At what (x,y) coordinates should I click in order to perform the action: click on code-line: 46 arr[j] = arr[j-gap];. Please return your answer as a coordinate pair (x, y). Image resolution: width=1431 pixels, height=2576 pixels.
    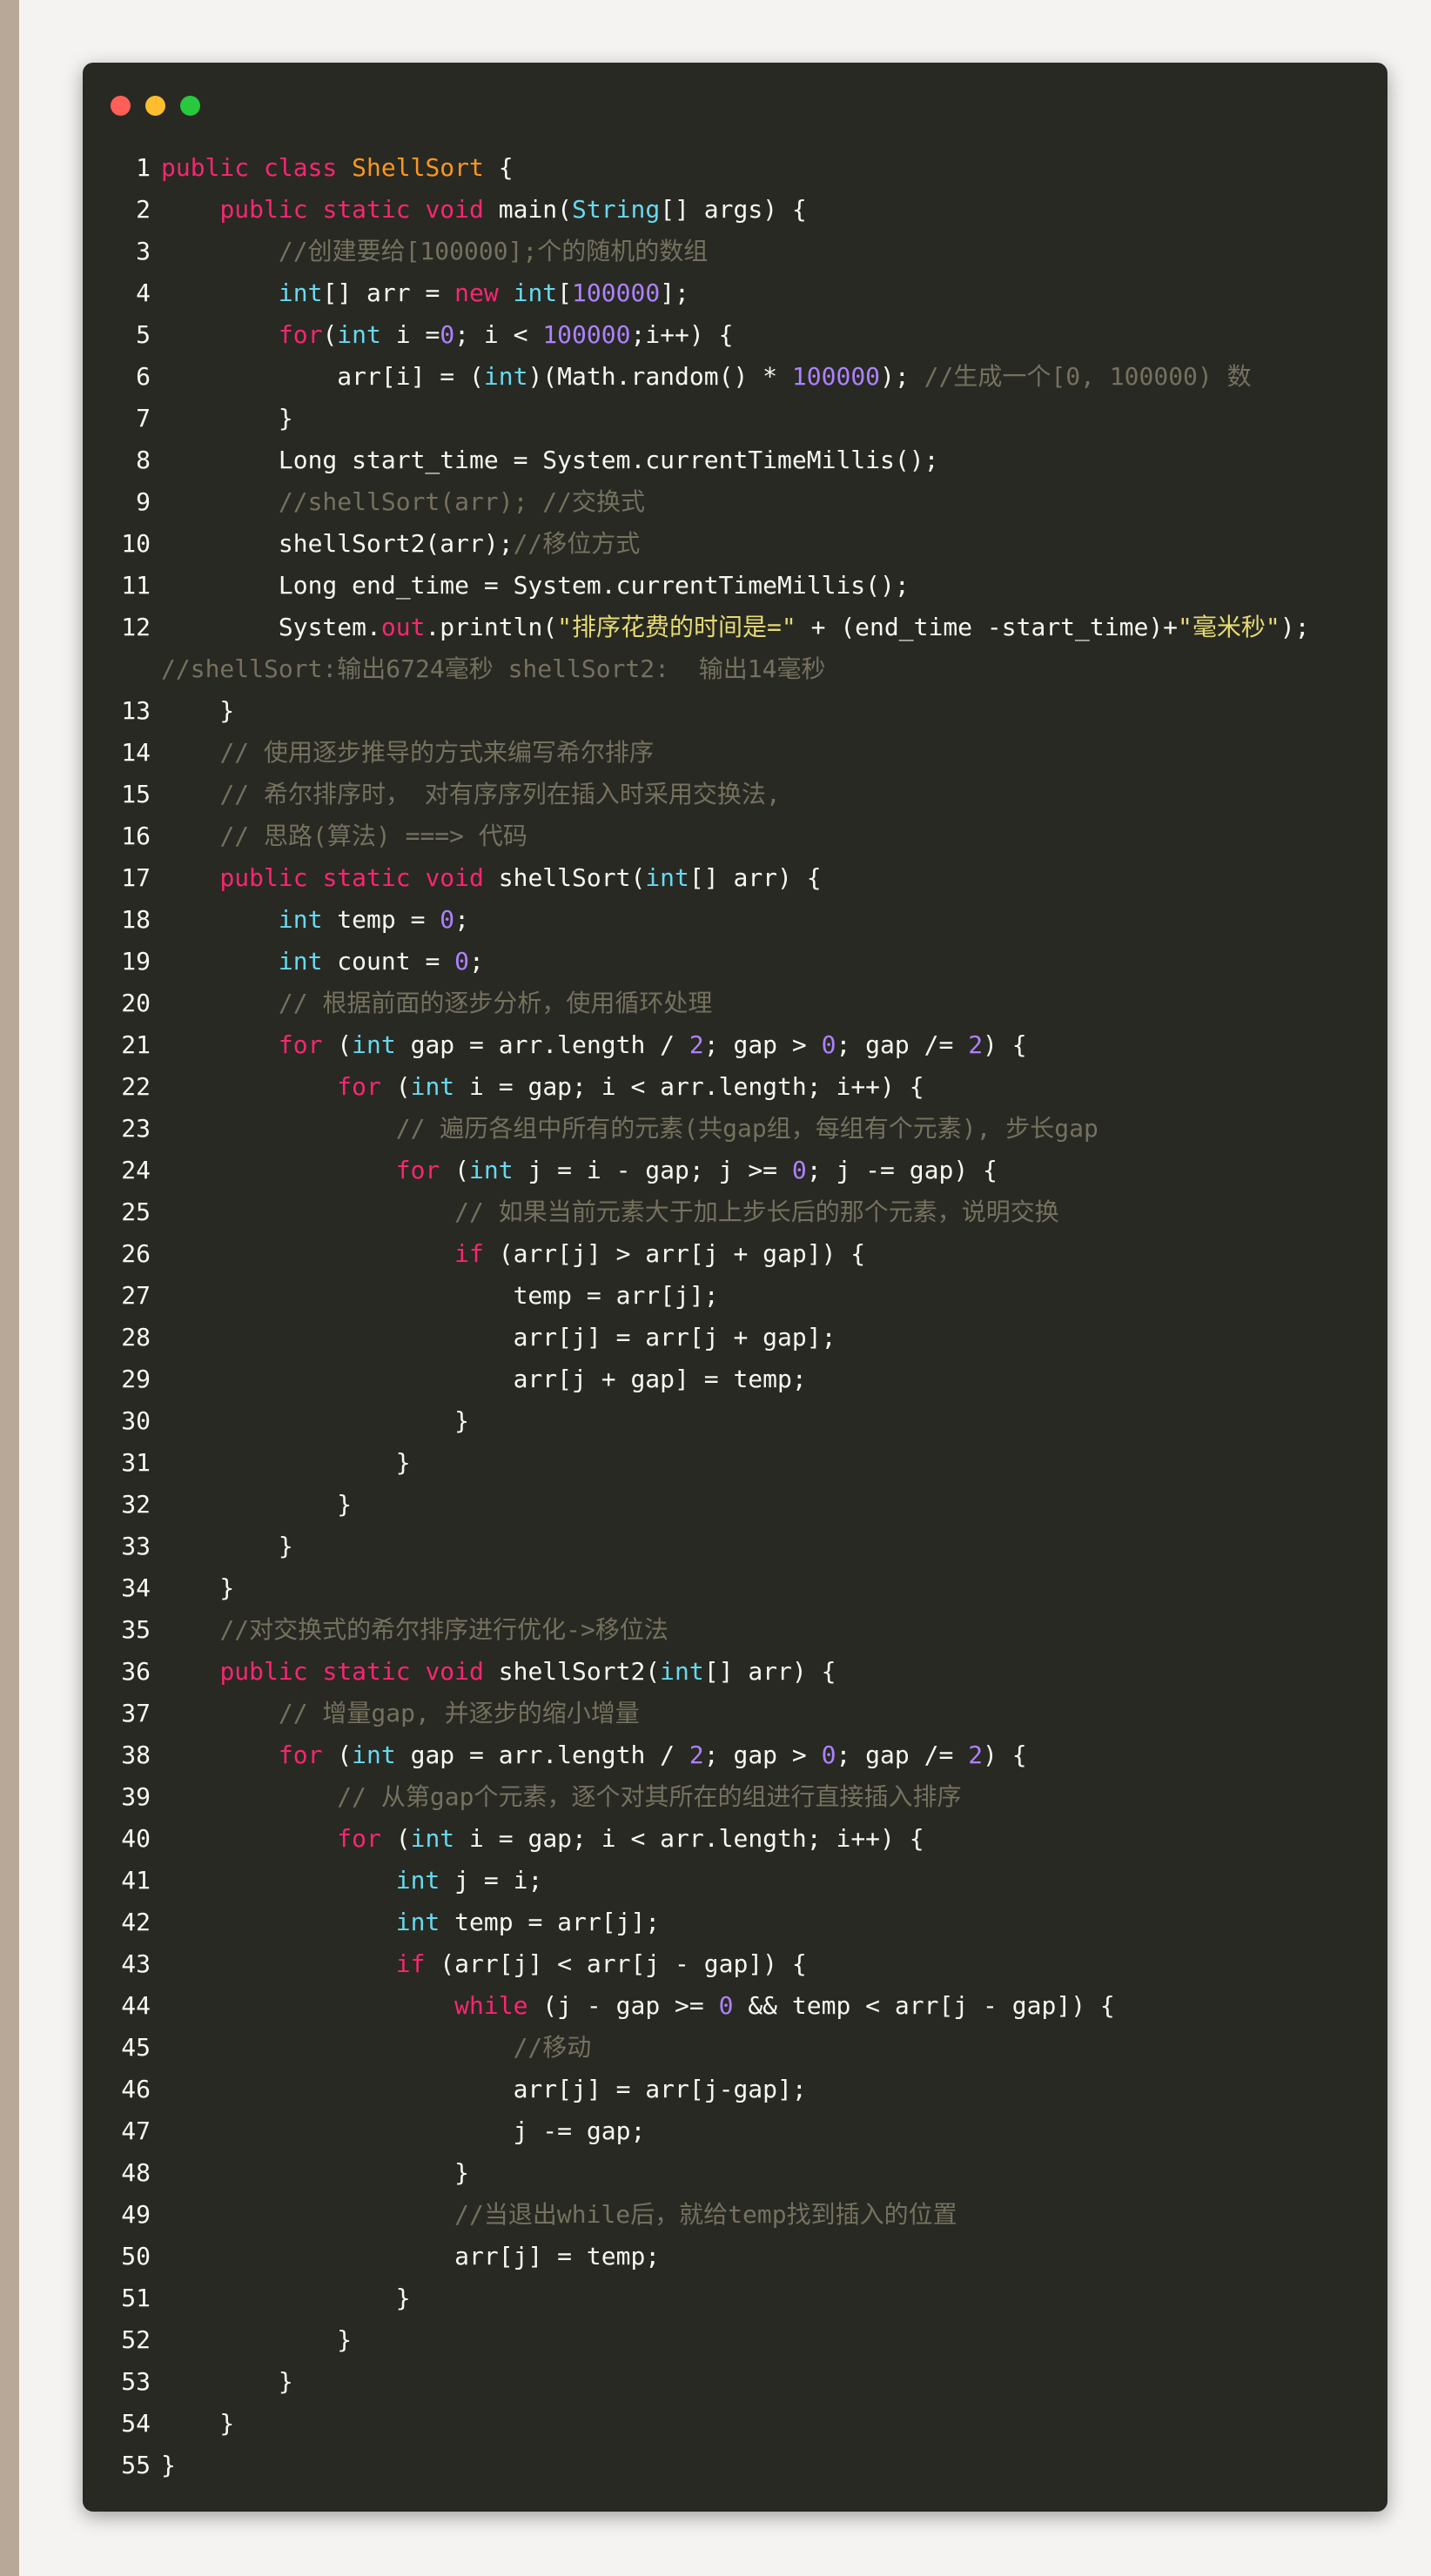
    Looking at the image, I should click on (735, 2089).